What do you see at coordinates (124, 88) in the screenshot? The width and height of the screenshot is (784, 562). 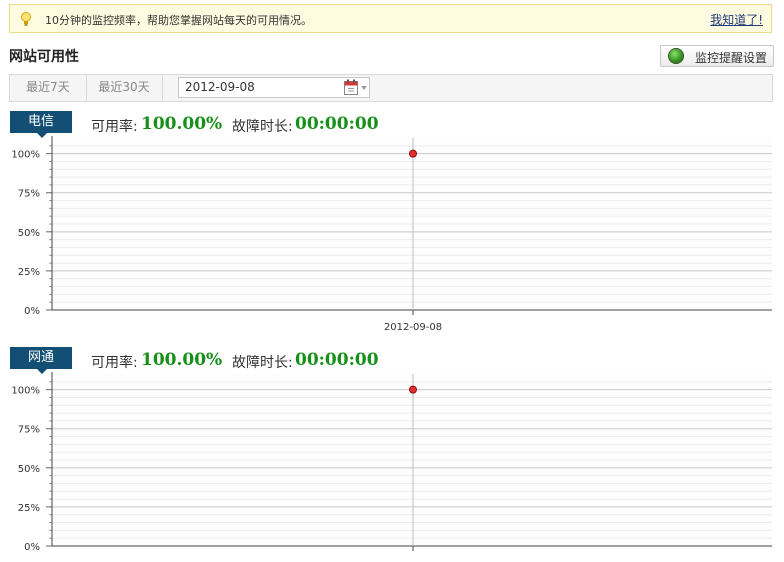 I see `tab-last-30-days: 最近30天` at bounding box center [124, 88].